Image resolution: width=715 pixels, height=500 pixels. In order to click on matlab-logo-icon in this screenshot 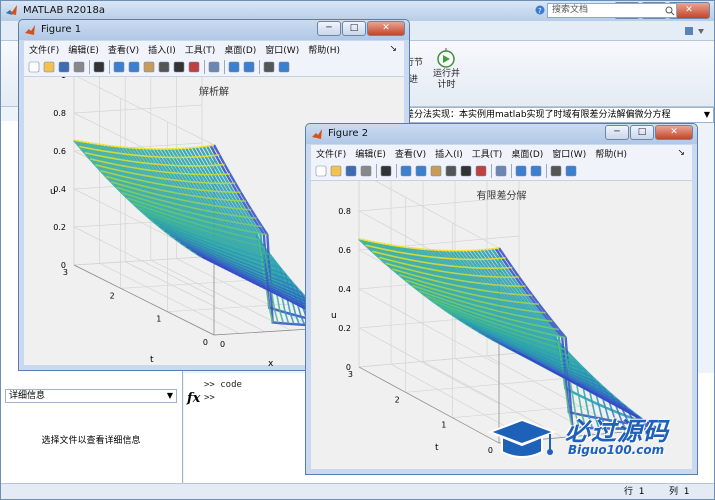, I will do `click(11, 10)`.